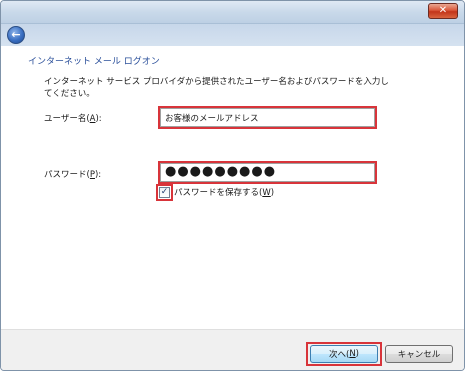 The height and width of the screenshot is (371, 465). What do you see at coordinates (67, 175) in the screenshot?
I see `password-label-prefix: パスワード(` at bounding box center [67, 175].